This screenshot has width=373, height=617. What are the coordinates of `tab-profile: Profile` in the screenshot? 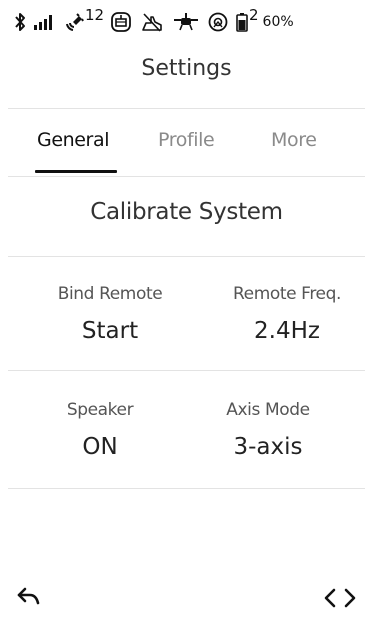 It's located at (186, 140).